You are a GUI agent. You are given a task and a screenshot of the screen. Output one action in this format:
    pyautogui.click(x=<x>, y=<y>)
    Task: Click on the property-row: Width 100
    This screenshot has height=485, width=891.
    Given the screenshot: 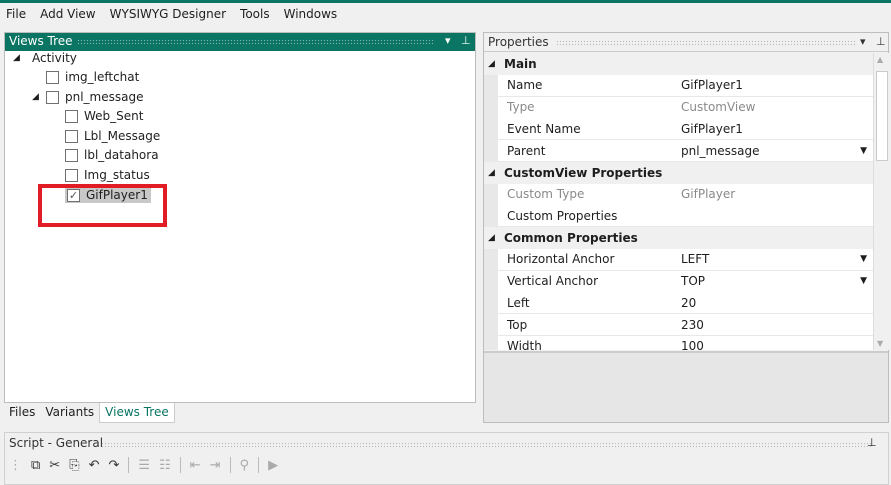 What is the action you would take?
    pyautogui.click(x=685, y=342)
    